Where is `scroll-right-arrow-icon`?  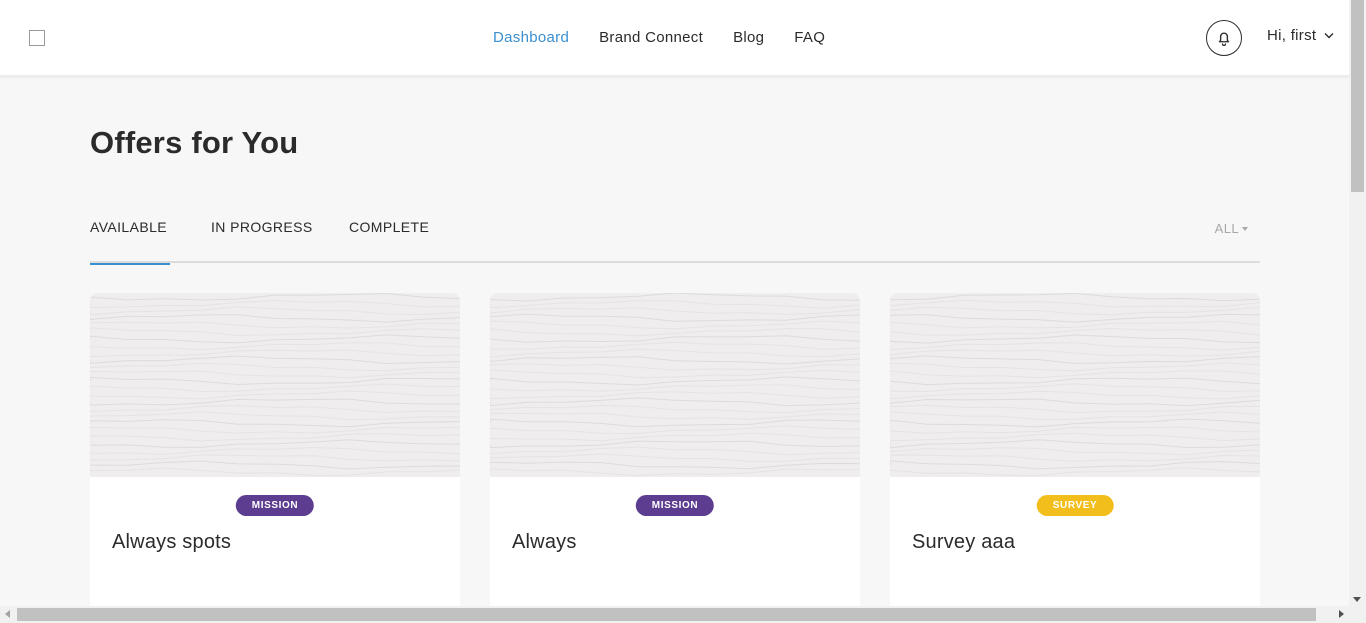 scroll-right-arrow-icon is located at coordinates (1341, 614).